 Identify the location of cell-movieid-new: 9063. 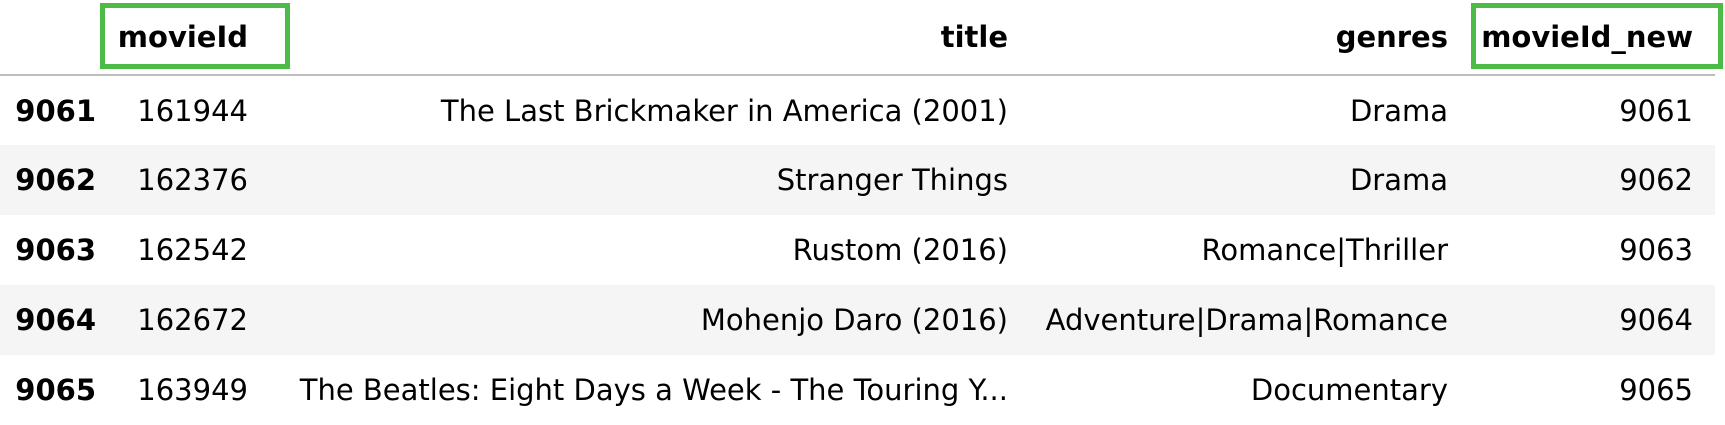
(1656, 250).